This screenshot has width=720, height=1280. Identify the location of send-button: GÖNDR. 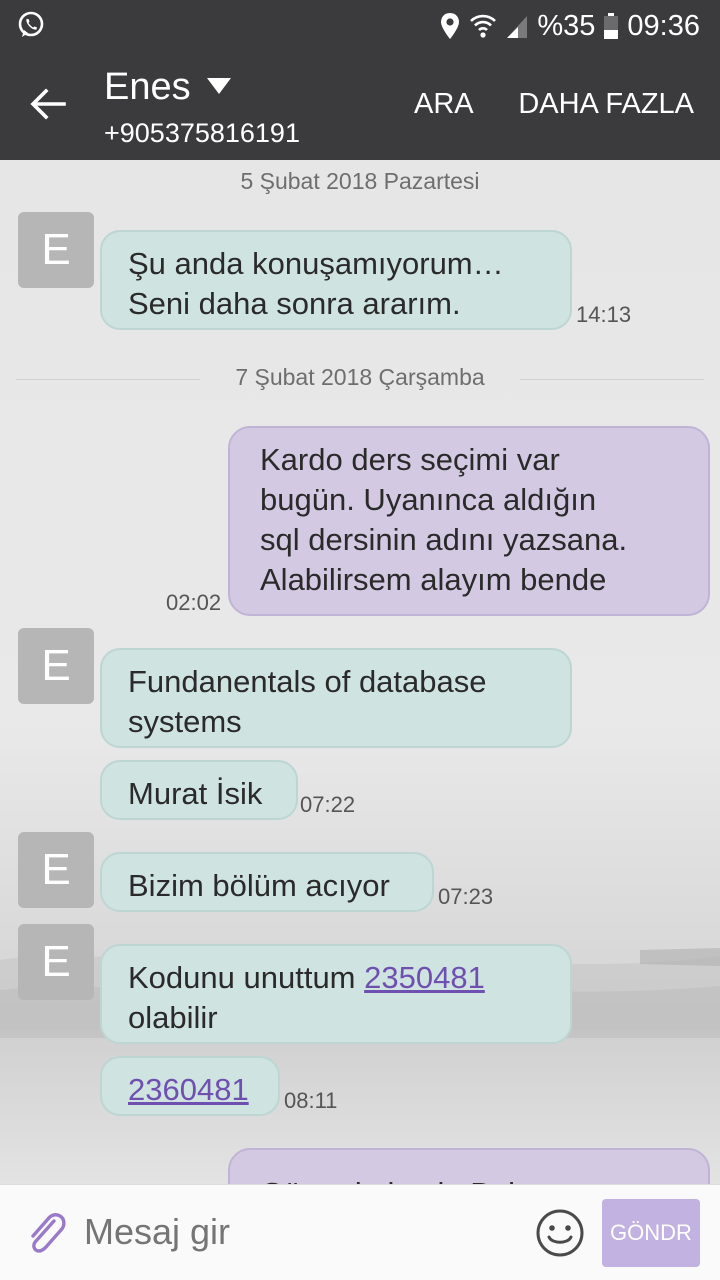
(651, 1233).